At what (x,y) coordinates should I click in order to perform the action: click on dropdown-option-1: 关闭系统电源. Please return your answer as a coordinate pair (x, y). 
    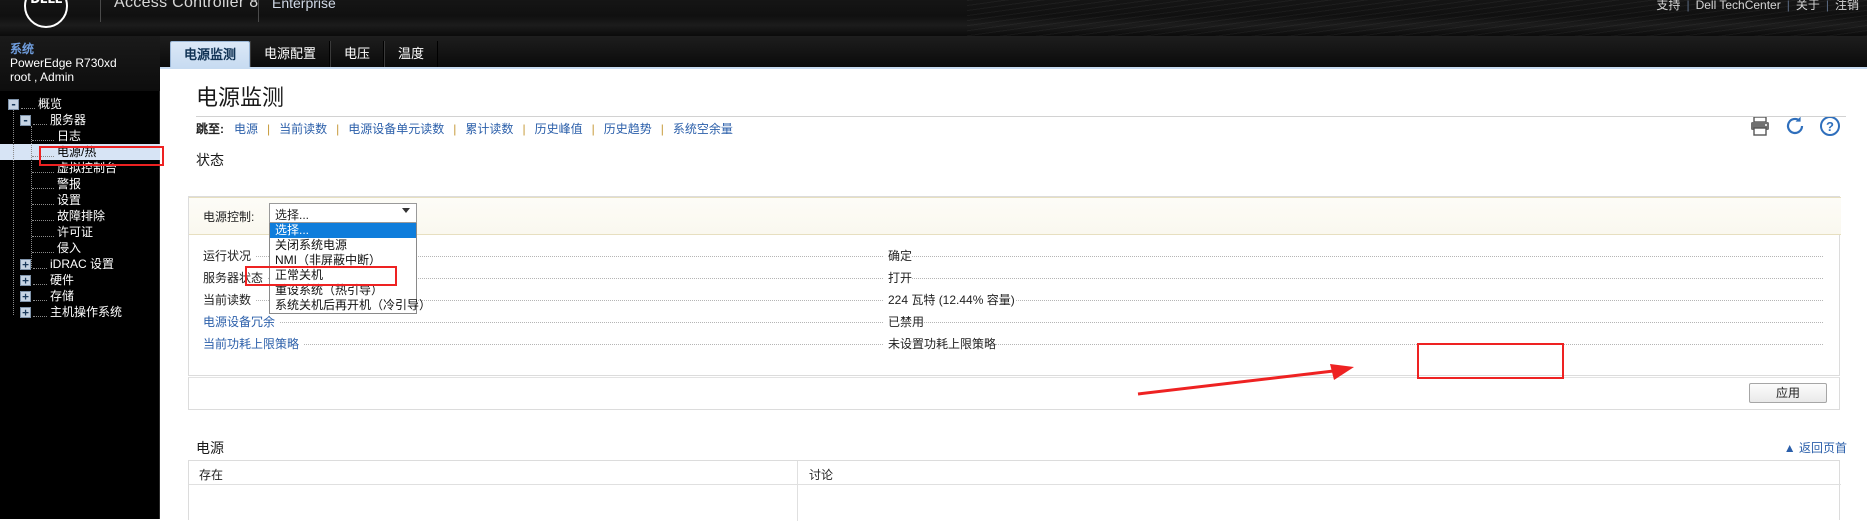
    Looking at the image, I should click on (343, 245).